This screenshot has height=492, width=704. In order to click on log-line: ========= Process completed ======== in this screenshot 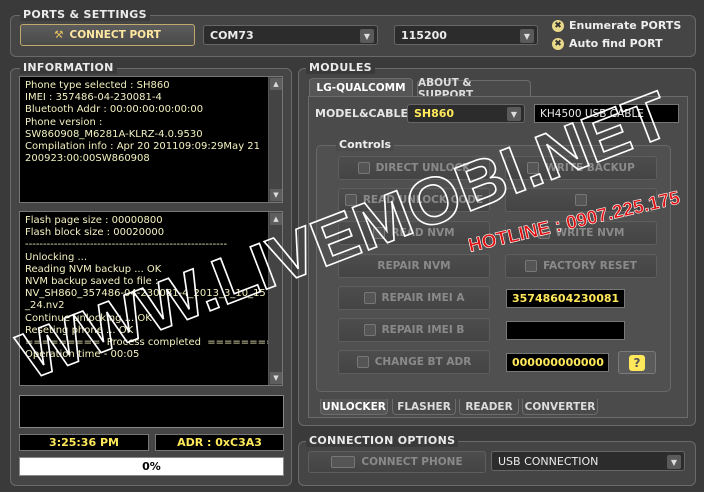, I will do `click(150, 343)`.